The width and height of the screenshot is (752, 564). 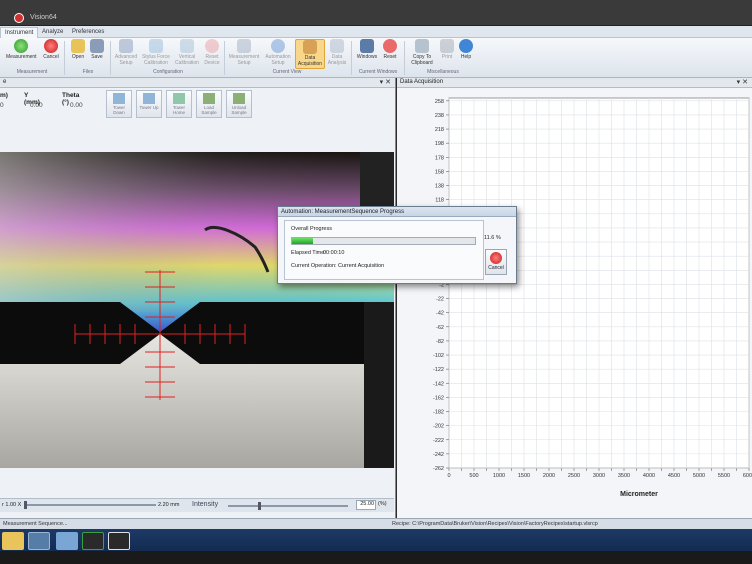 What do you see at coordinates (496, 262) in the screenshot?
I see `dialog-cancel-button: Cancel` at bounding box center [496, 262].